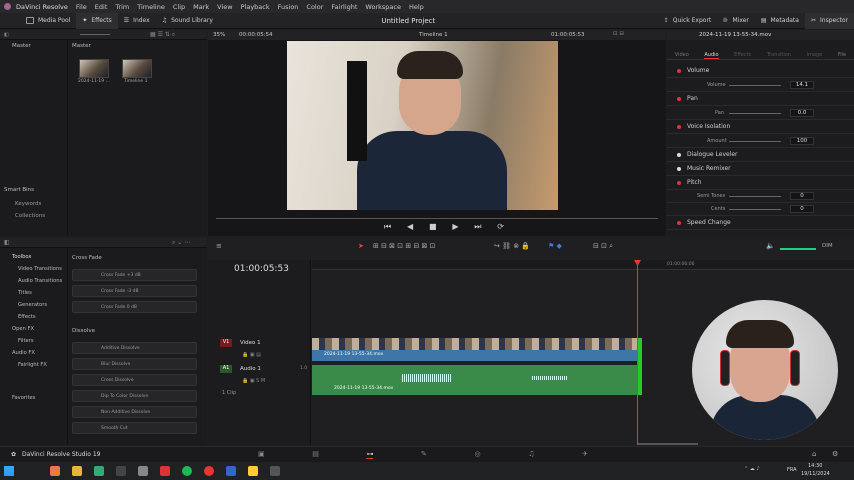 The image size is (854, 480). I want to click on tab-transition: Transition, so click(779, 50).